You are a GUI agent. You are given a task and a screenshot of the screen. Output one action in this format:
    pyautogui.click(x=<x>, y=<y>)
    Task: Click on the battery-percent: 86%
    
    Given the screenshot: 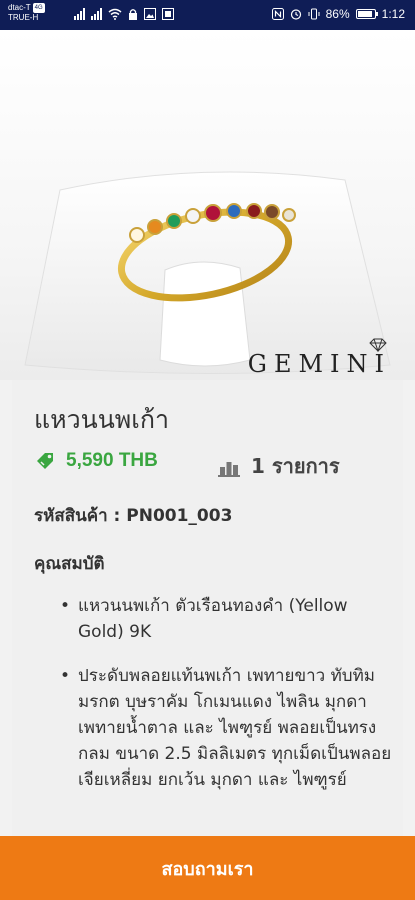 What is the action you would take?
    pyautogui.click(x=337, y=14)
    